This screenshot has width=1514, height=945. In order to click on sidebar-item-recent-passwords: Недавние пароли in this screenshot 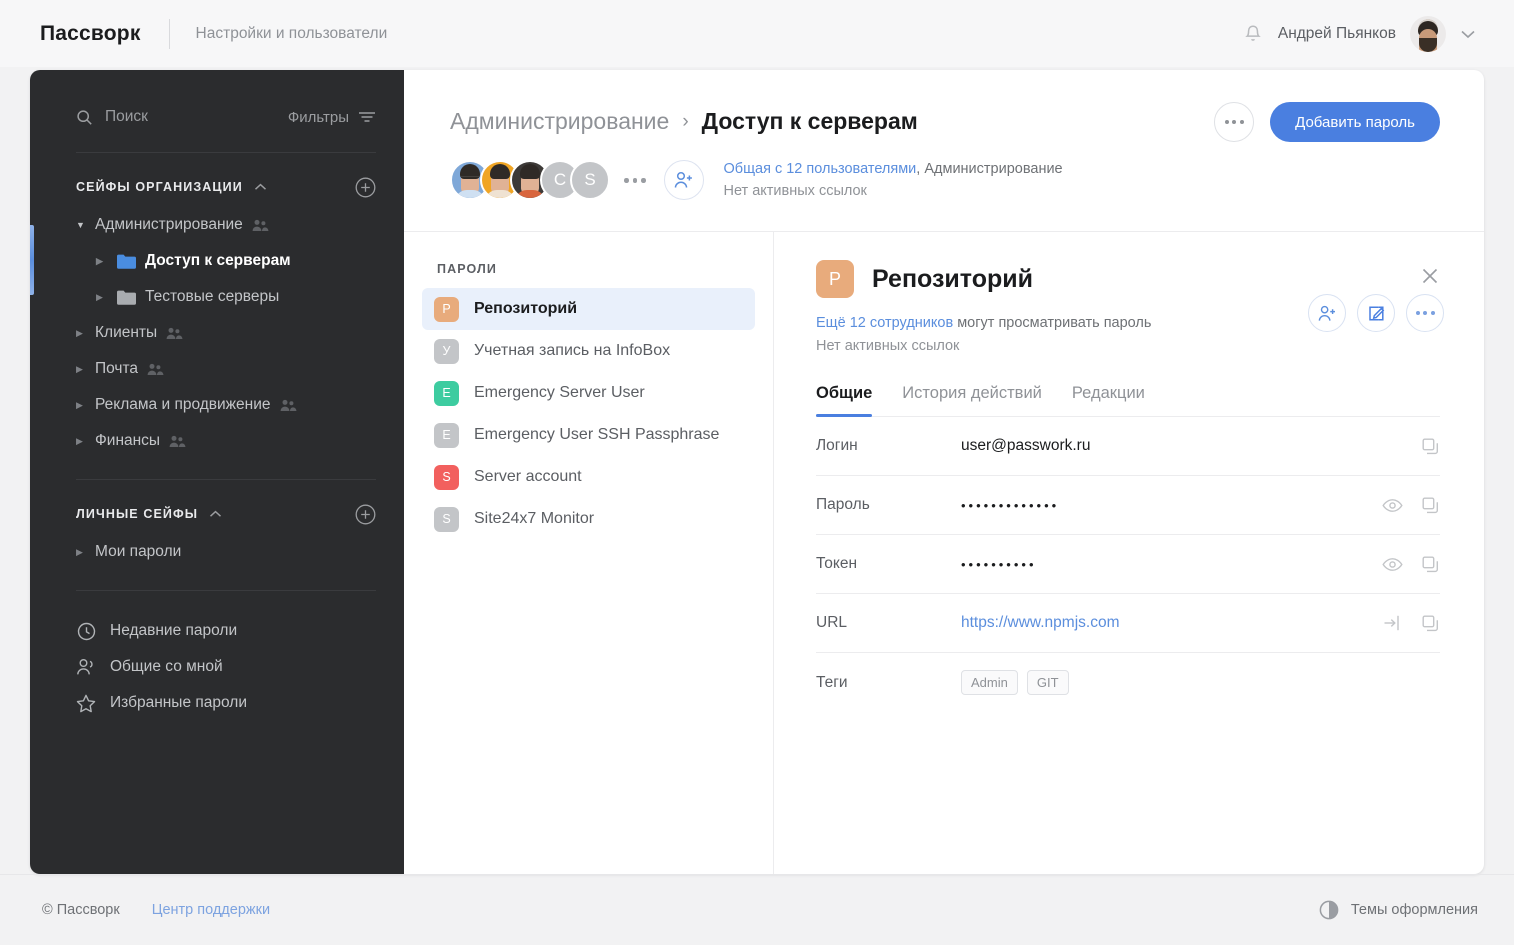, I will do `click(217, 631)`.